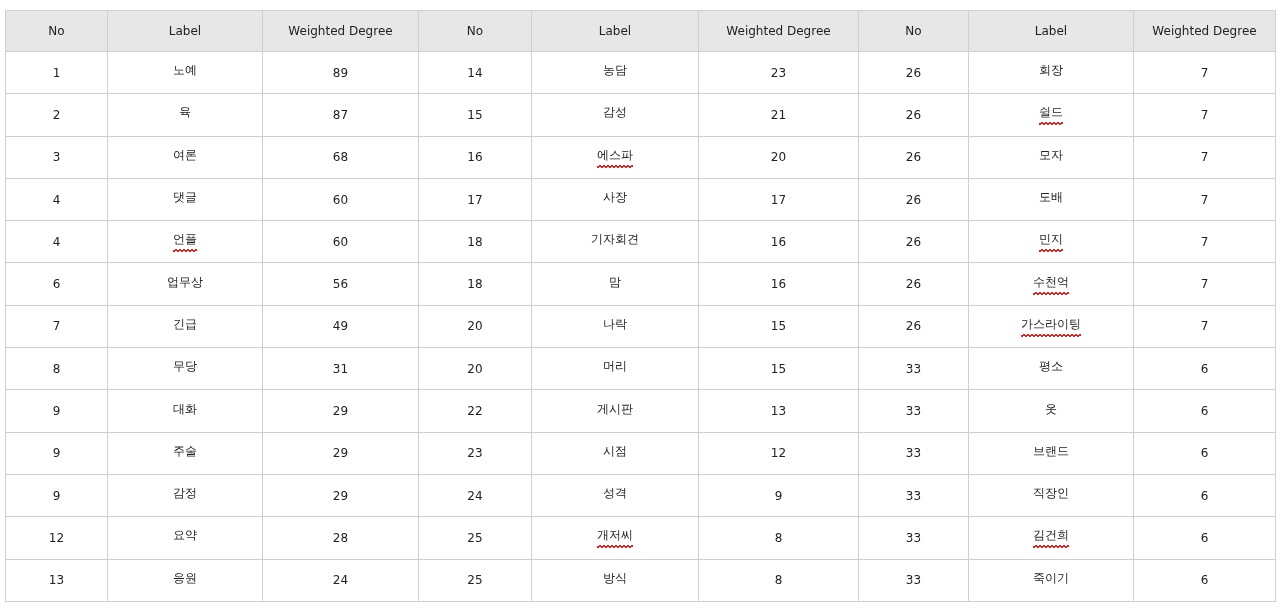  Describe the element at coordinates (615, 494) in the screenshot. I see `label-text: 성격` at that location.